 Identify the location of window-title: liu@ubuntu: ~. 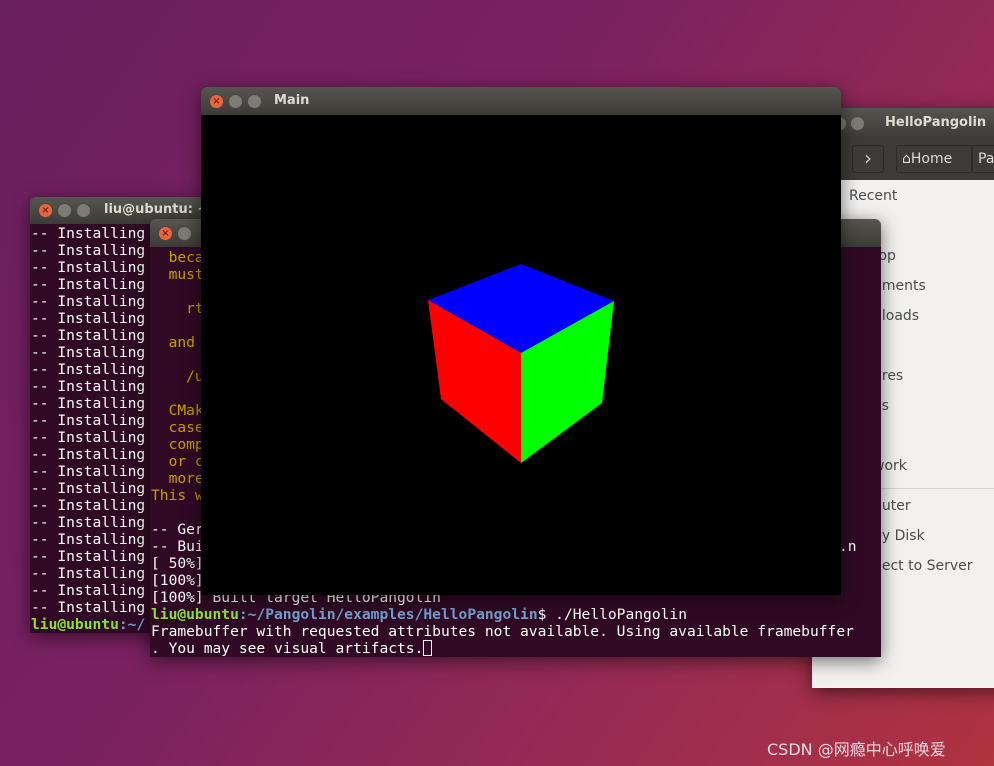
(156, 209).